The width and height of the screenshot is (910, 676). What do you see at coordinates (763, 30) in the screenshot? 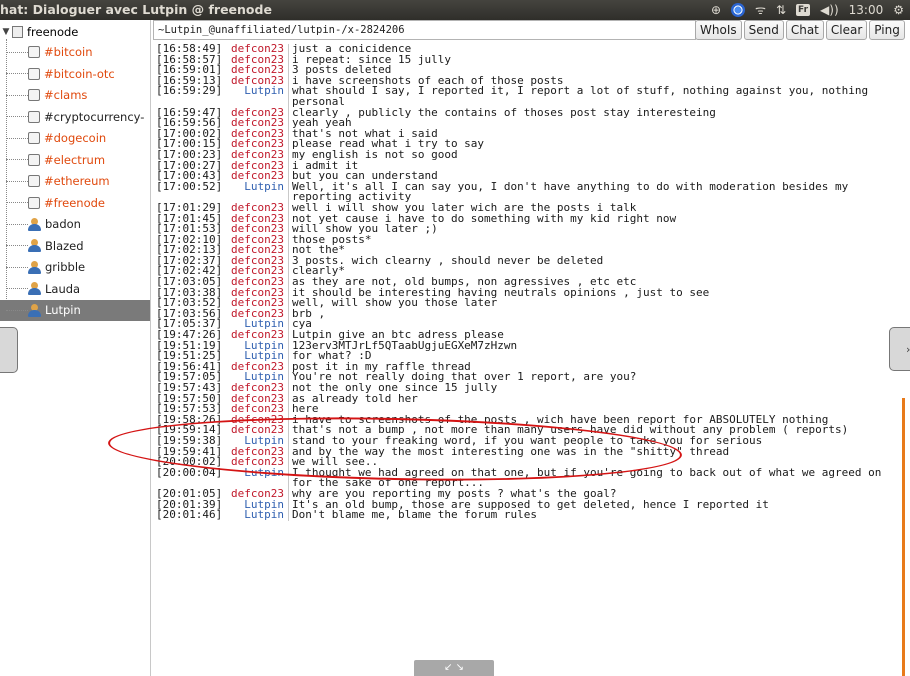
I see `send-button: Send` at bounding box center [763, 30].